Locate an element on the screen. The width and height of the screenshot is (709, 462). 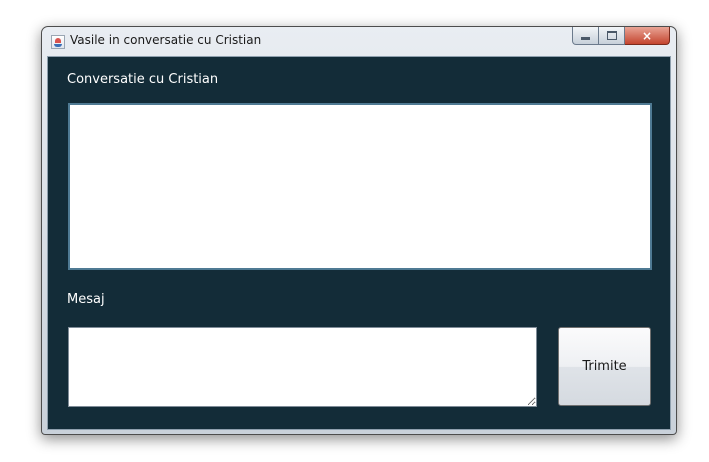
title-bar: Vasile in conversatie cu Cristian × is located at coordinates (359, 41).